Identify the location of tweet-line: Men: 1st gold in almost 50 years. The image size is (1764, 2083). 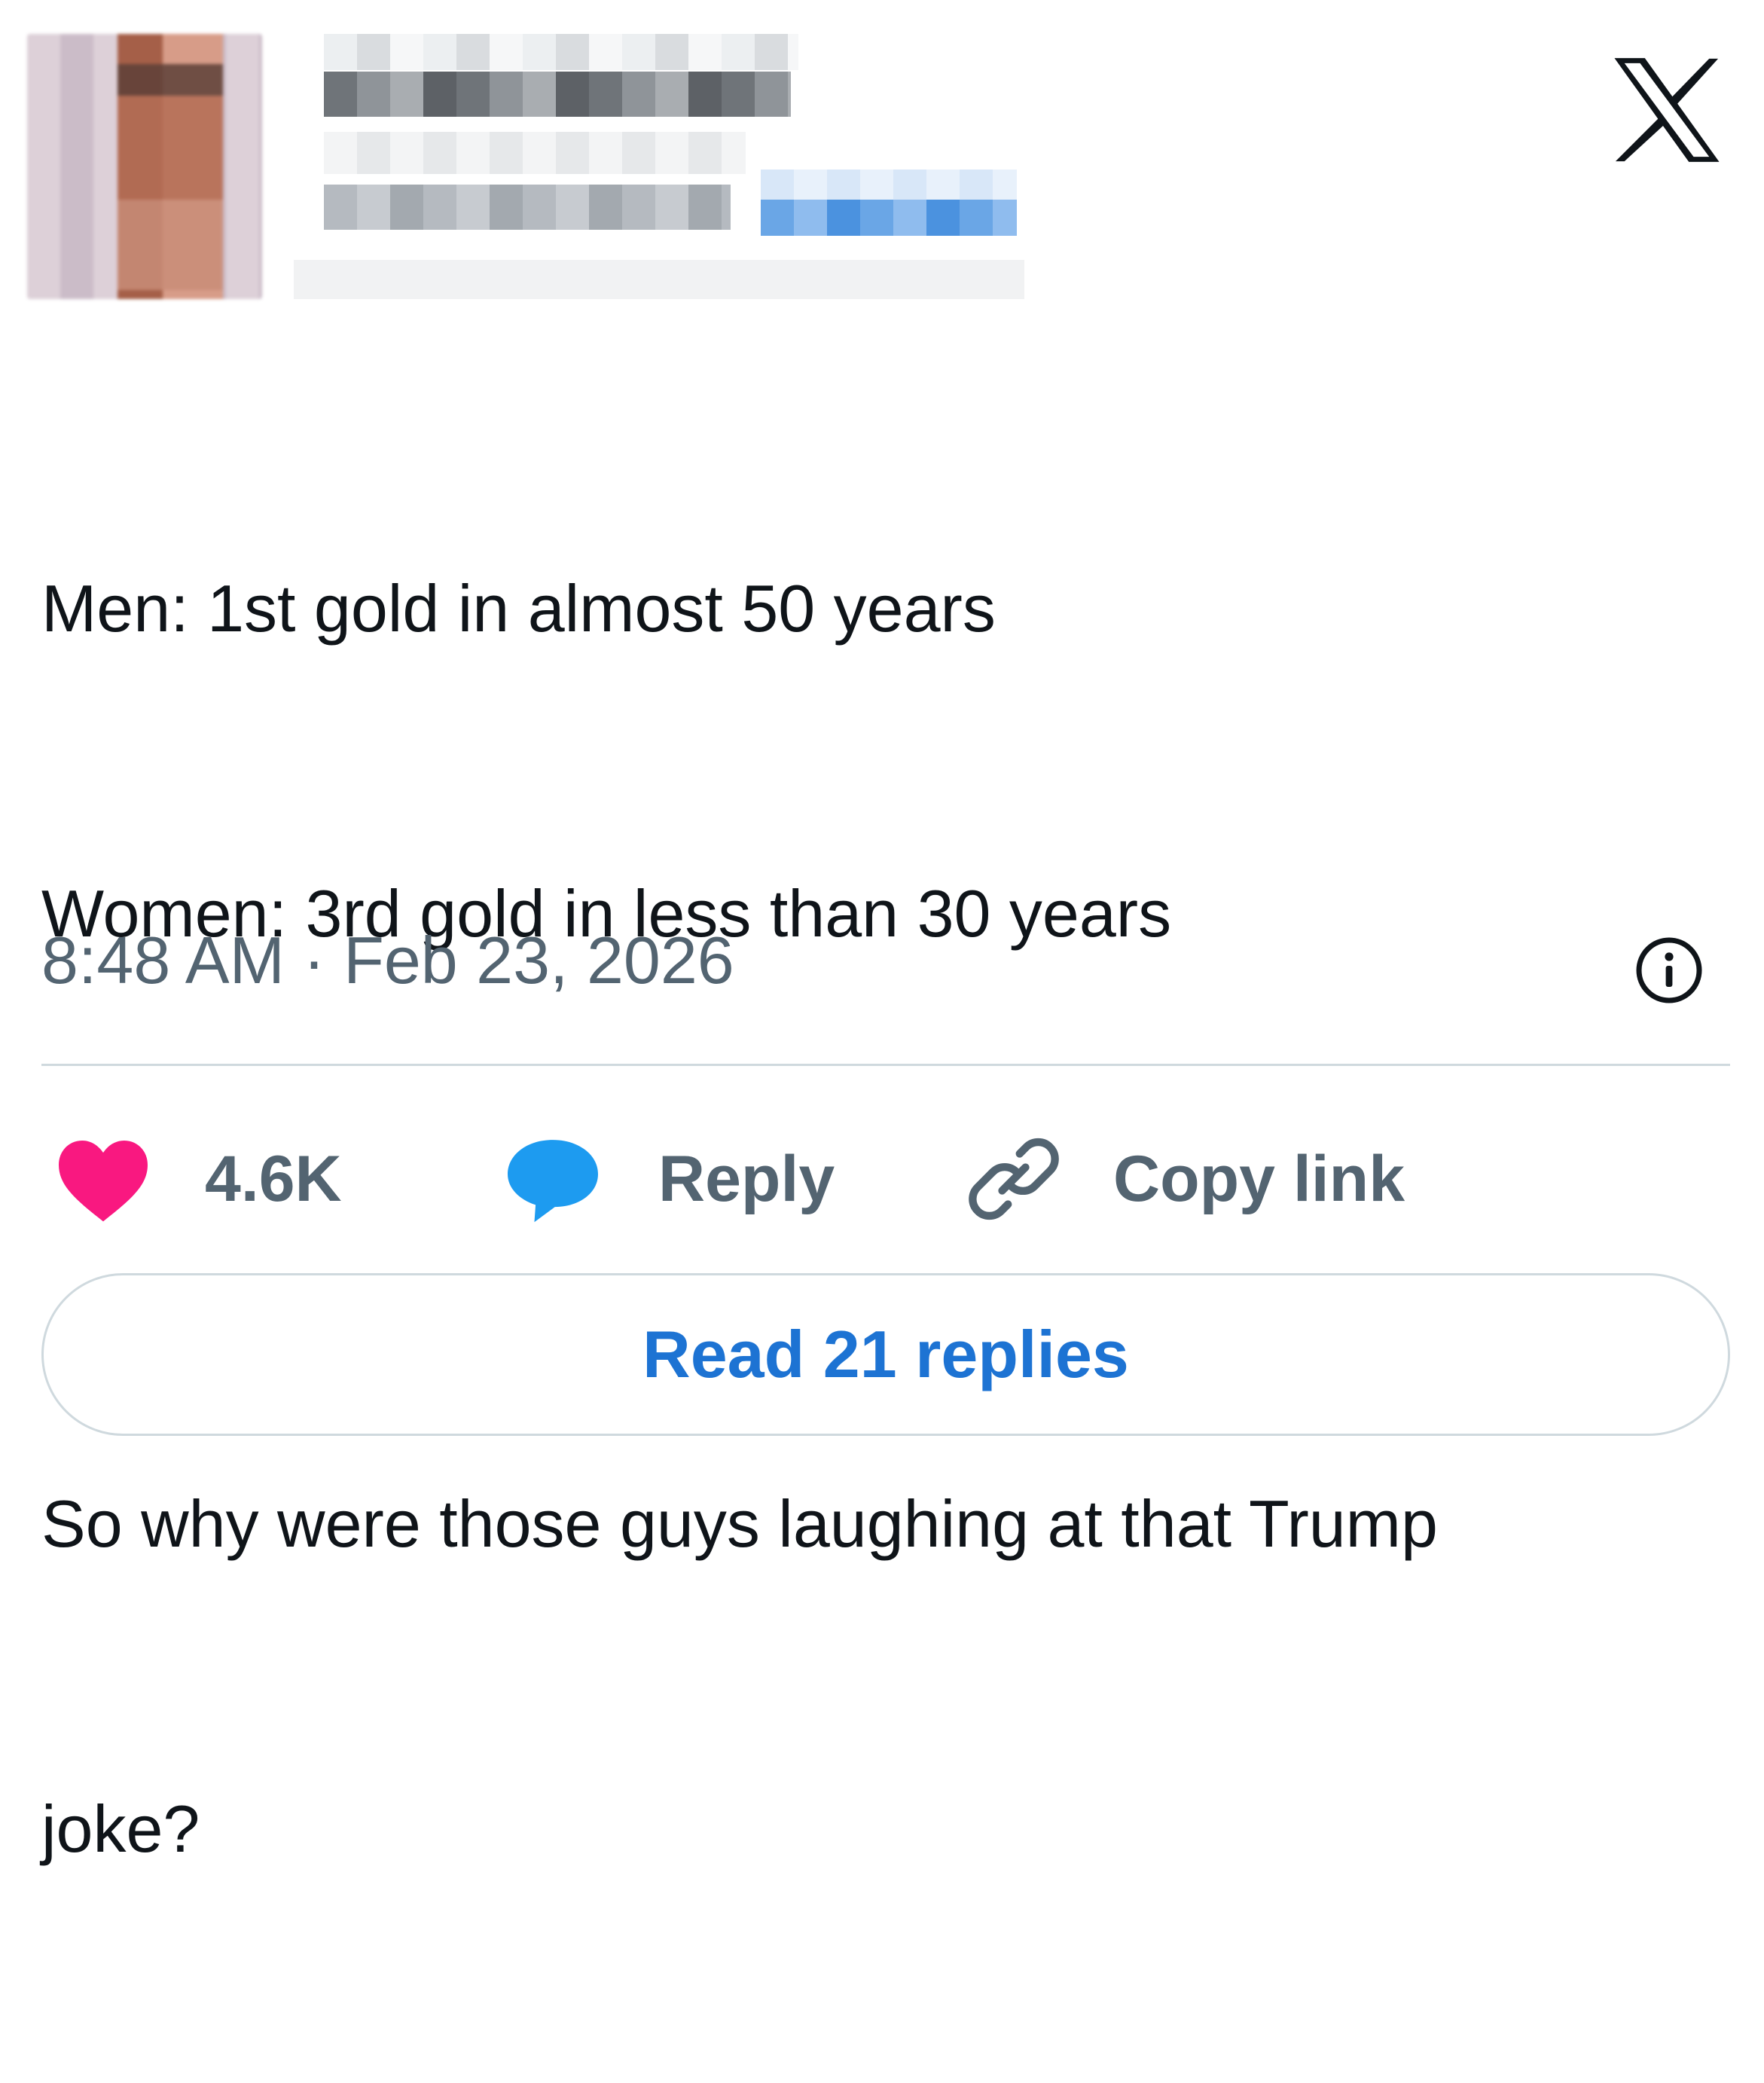
(519, 608).